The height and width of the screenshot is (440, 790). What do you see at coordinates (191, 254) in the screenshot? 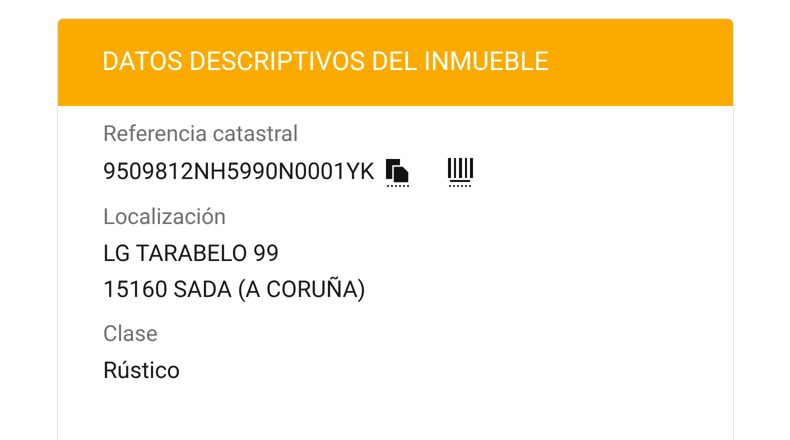
I see `field-value: LG TARABELO 99` at bounding box center [191, 254].